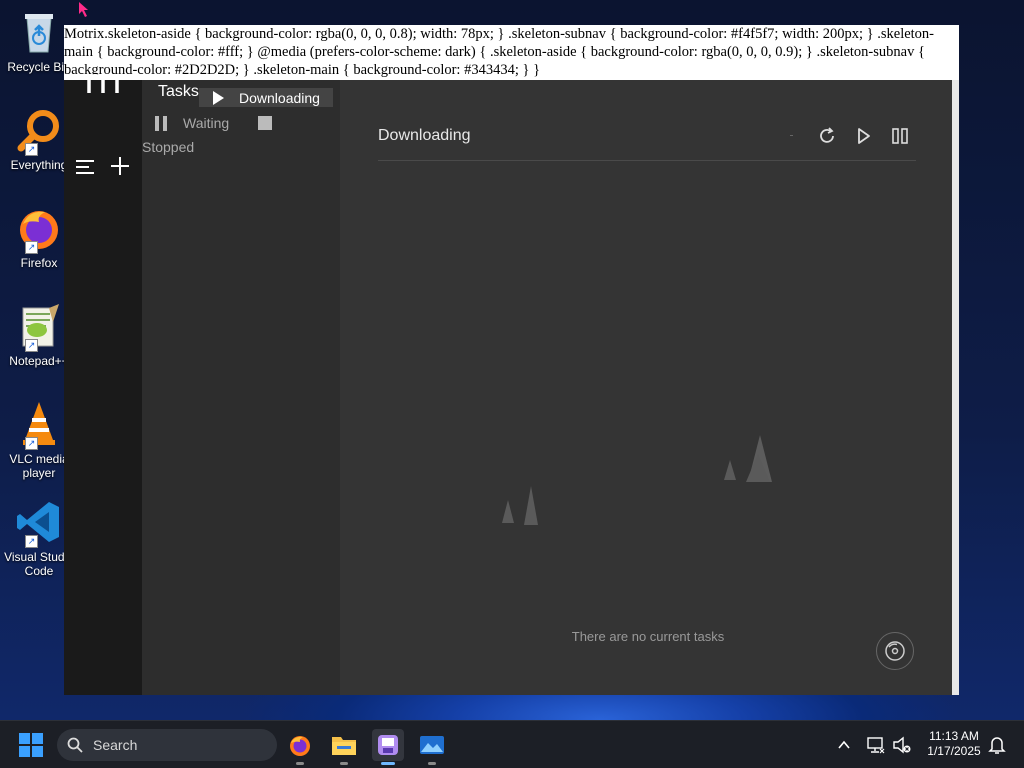 The width and height of the screenshot is (1024, 768). I want to click on tab-label: Waiting, so click(206, 123).